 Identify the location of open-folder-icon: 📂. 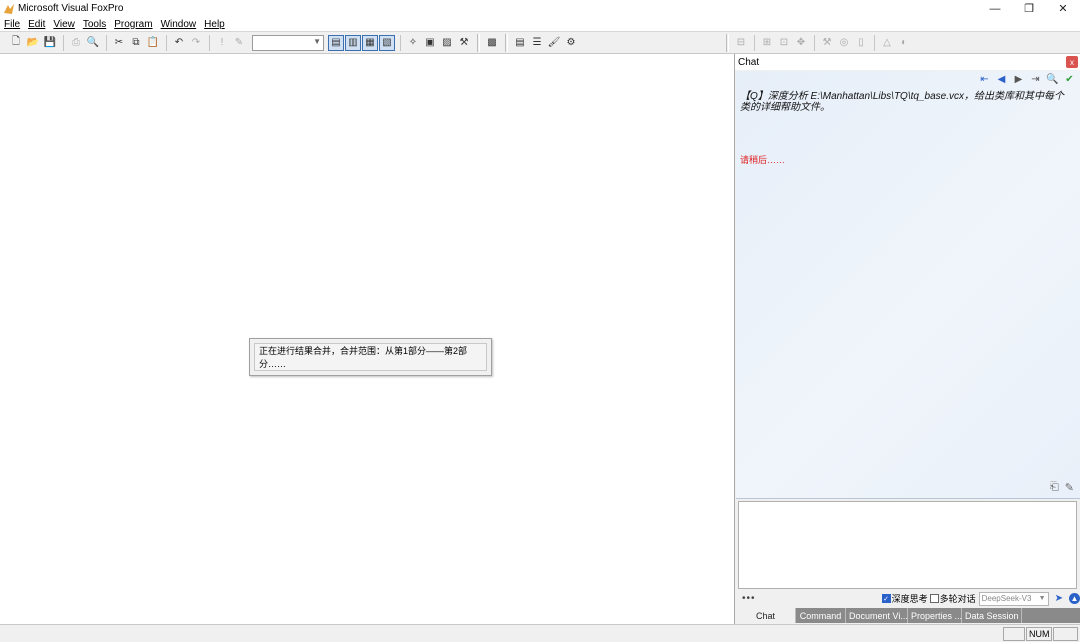
(33, 43).